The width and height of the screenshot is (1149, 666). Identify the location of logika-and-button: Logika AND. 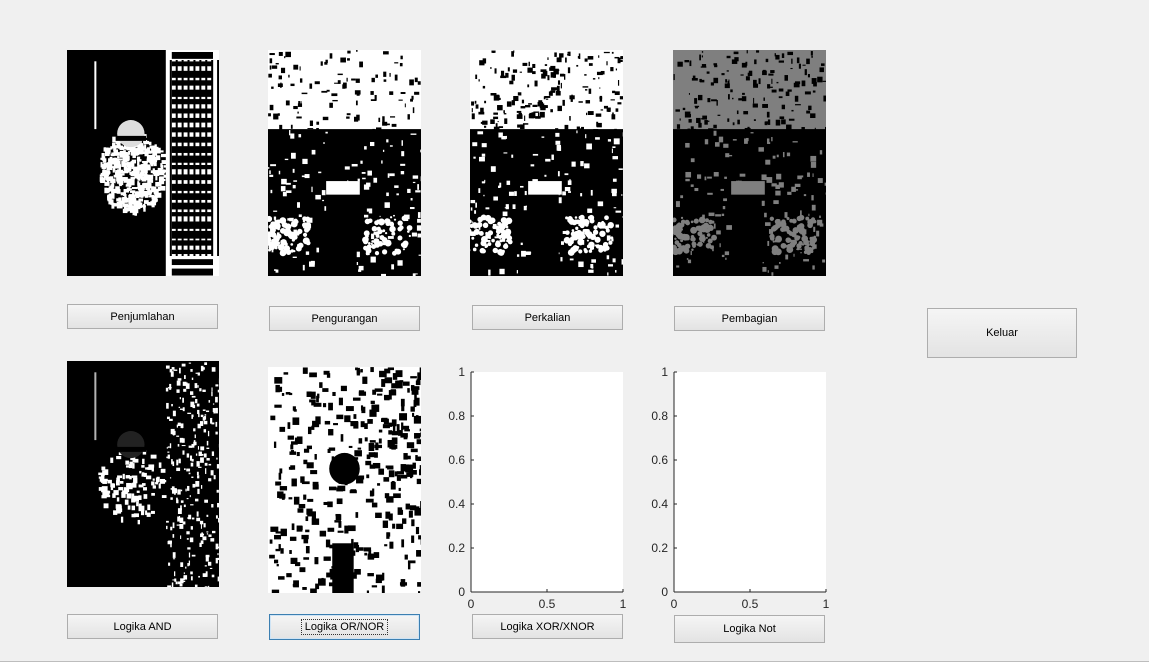
(142, 626).